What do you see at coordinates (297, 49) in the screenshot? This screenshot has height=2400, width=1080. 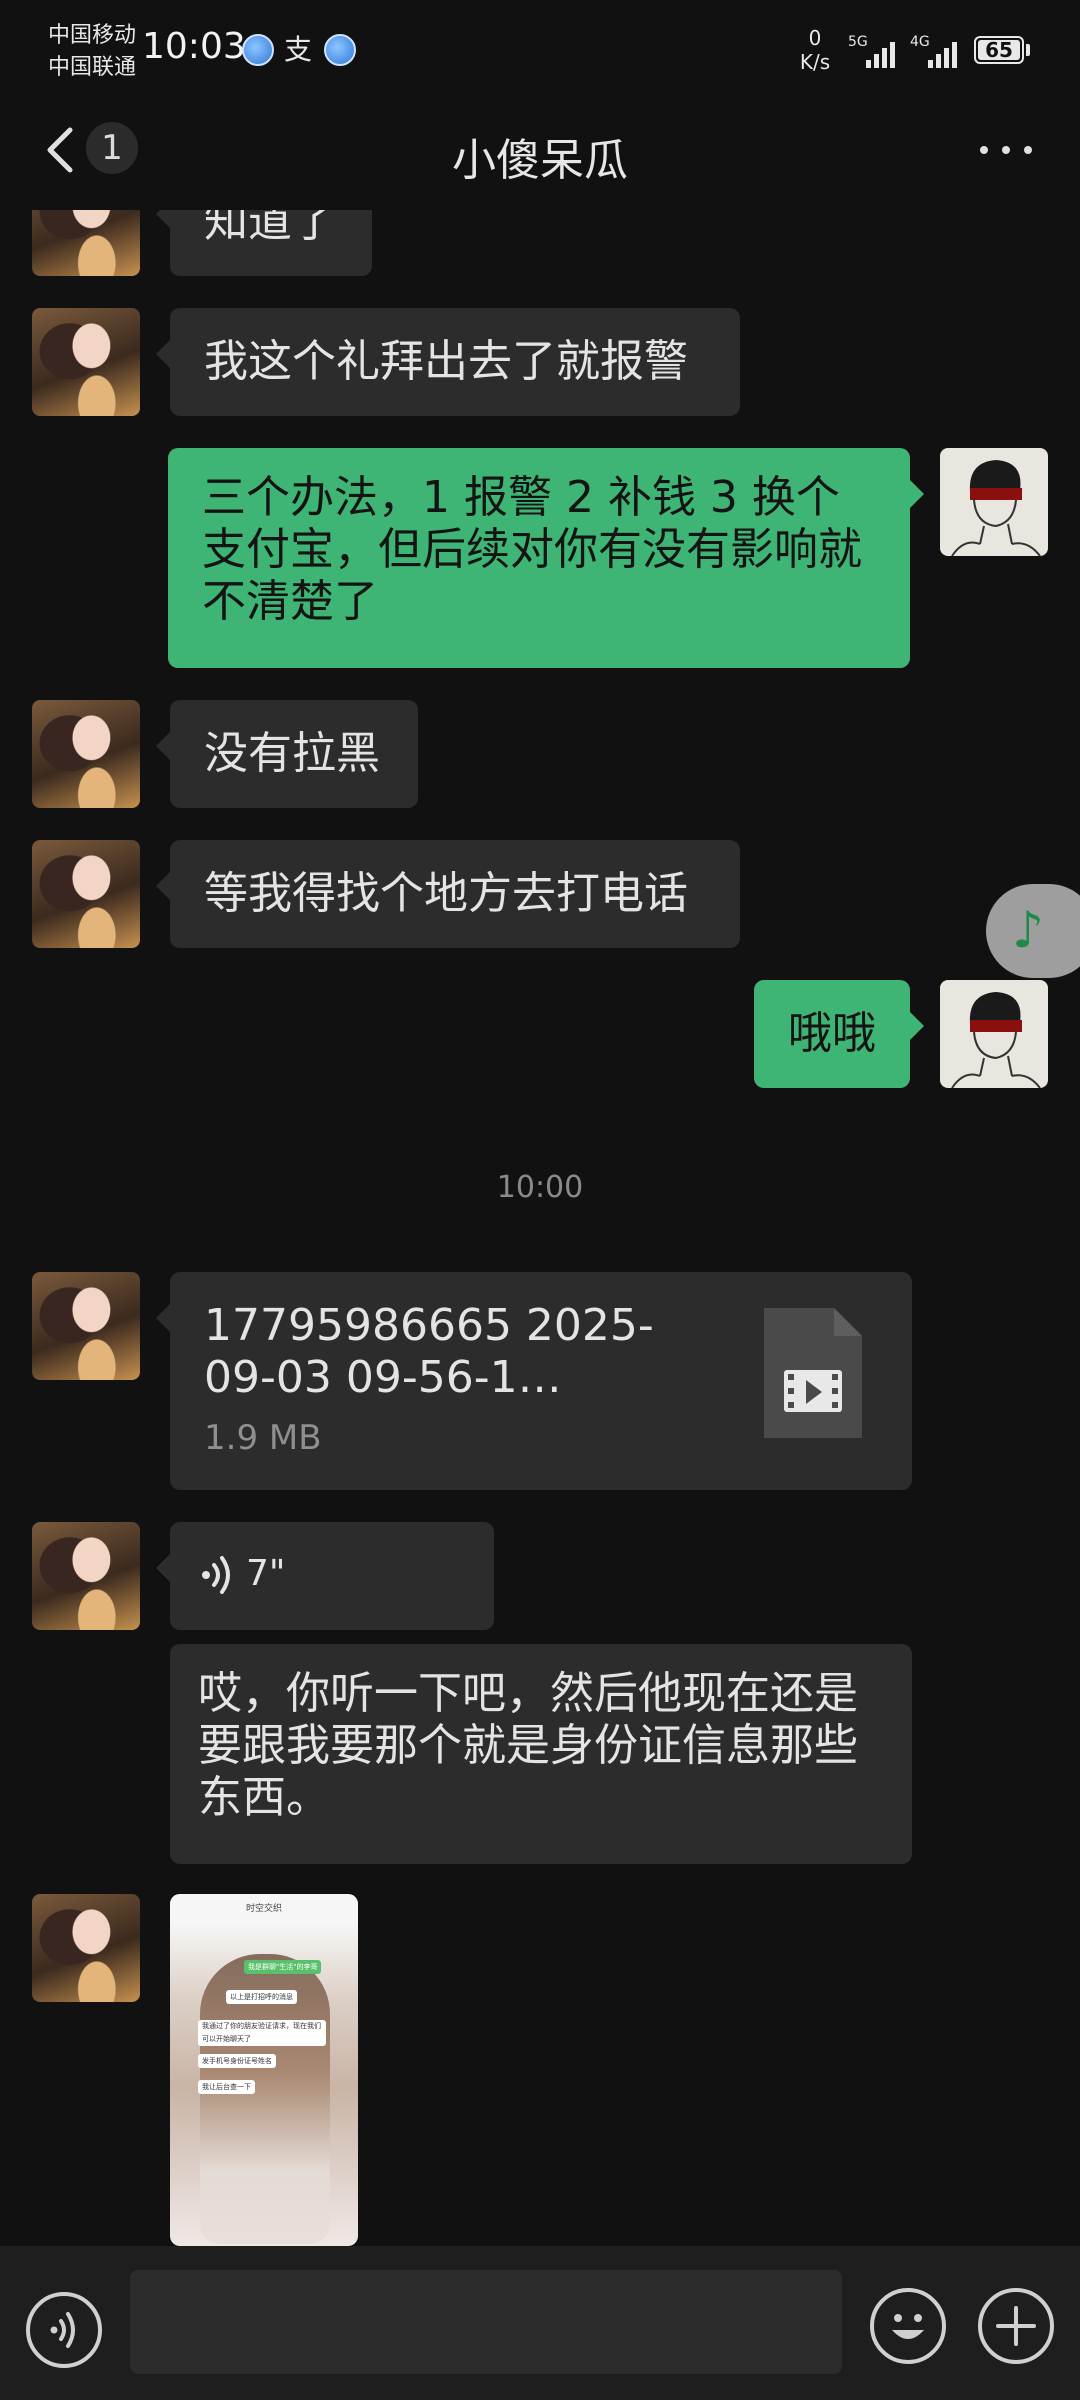 I see `alipay-notification-icon: 支` at bounding box center [297, 49].